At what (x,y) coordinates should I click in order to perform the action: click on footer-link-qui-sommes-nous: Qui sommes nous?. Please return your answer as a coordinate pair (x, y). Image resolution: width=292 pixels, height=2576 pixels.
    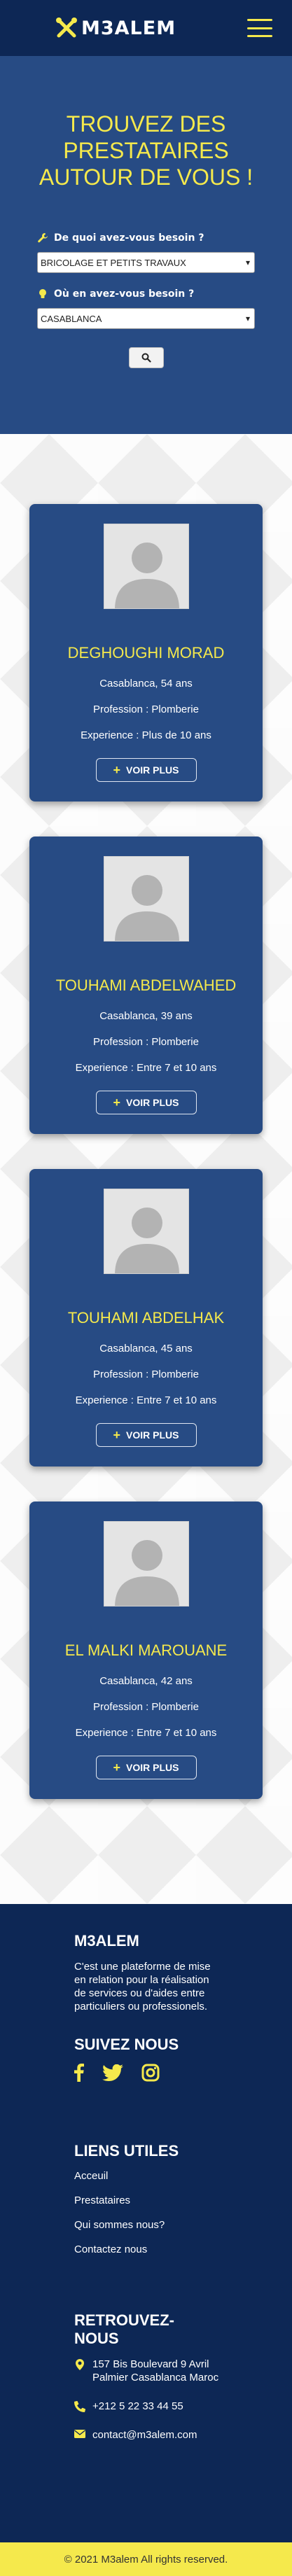
    Looking at the image, I should click on (169, 2225).